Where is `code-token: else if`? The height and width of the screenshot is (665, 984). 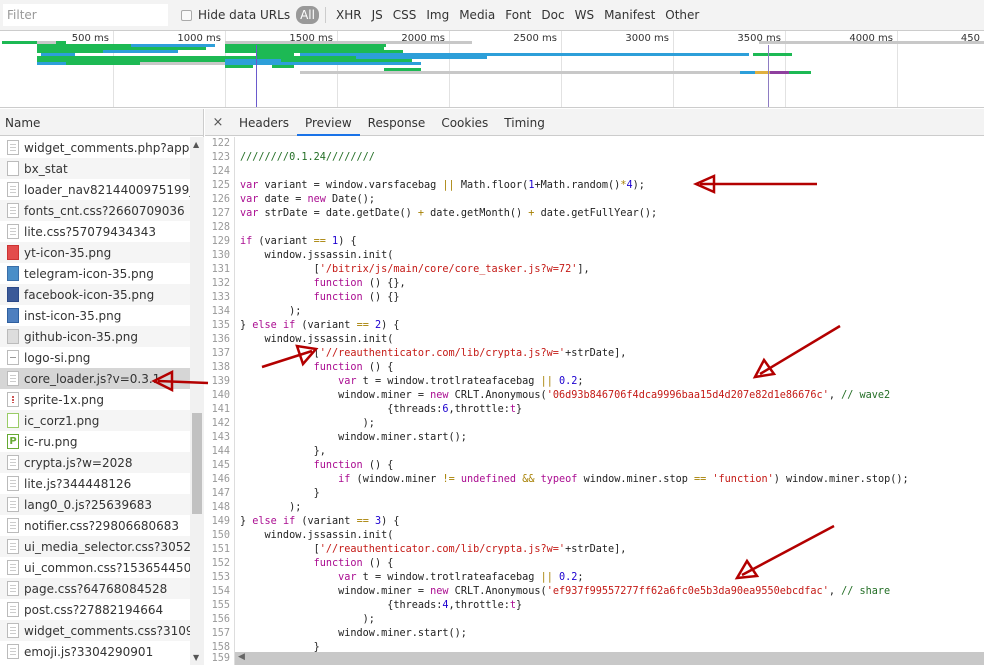
code-token: else if is located at coordinates (274, 325).